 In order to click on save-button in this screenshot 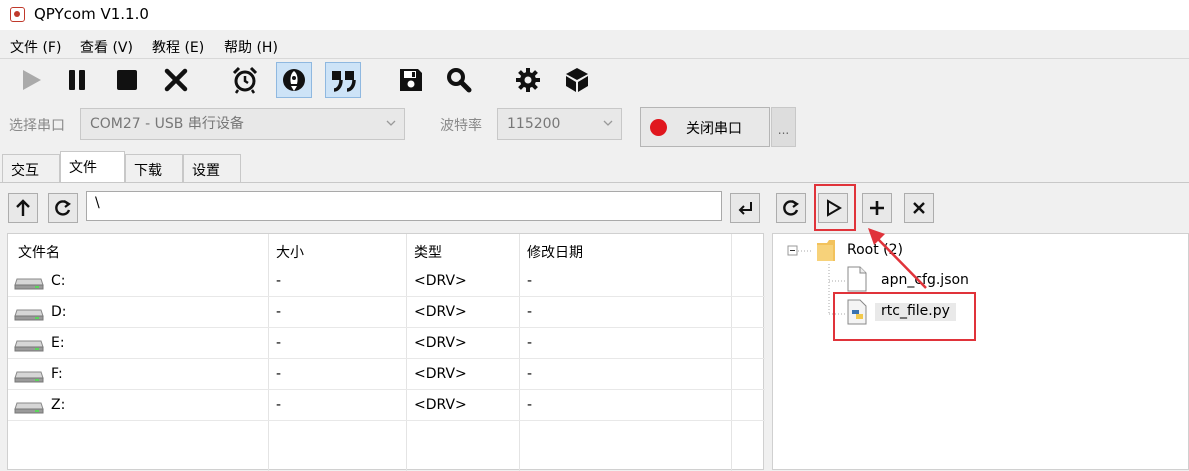, I will do `click(411, 80)`.